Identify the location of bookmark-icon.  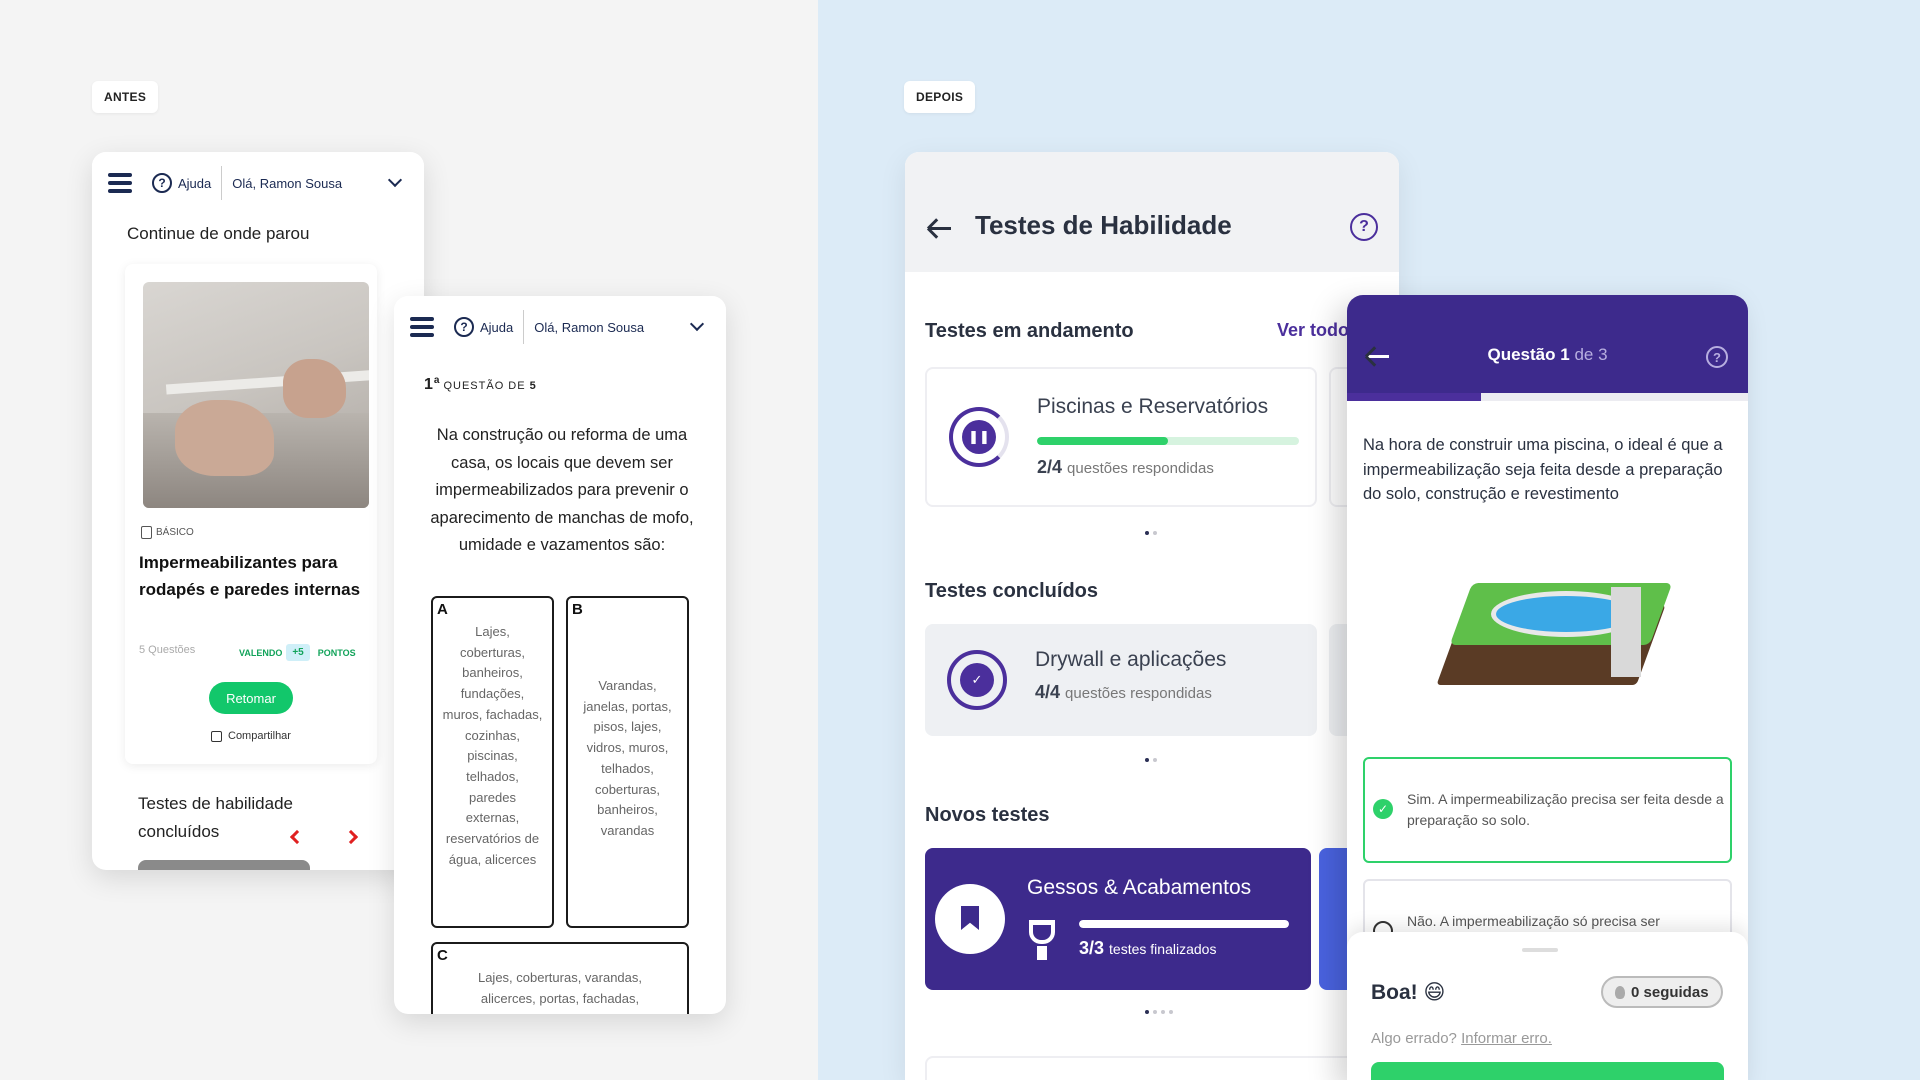
(970, 918).